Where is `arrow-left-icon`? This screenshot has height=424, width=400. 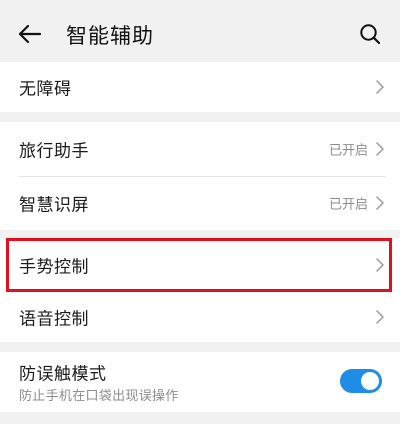 arrow-left-icon is located at coordinates (30, 34).